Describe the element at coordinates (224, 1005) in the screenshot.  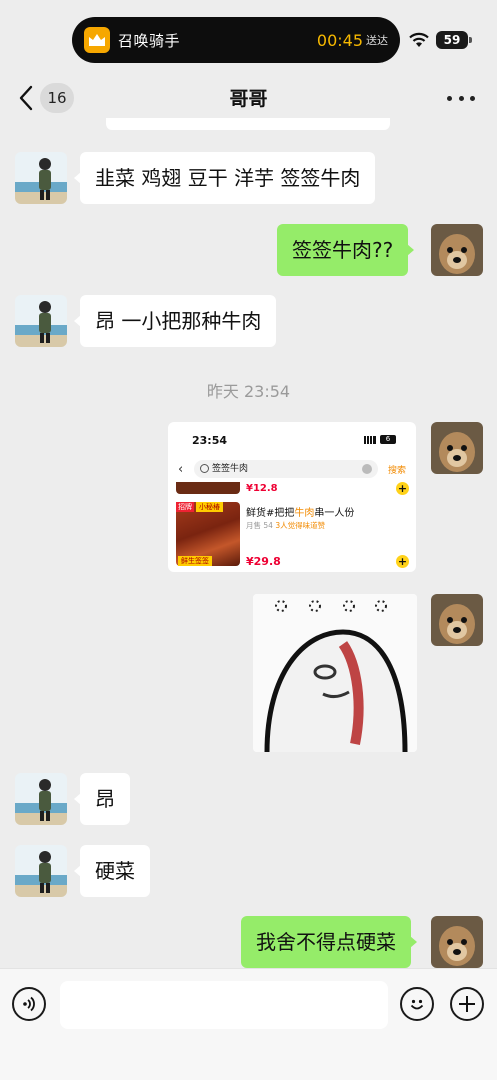
I see `message-input` at that location.